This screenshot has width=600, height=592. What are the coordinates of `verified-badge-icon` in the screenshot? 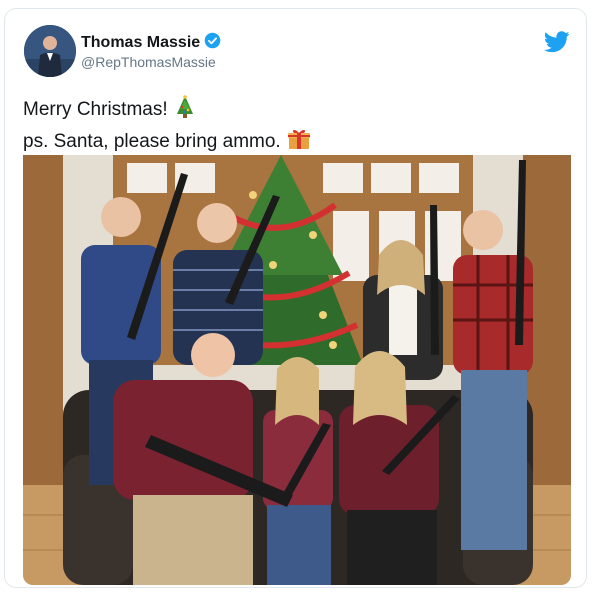 It's located at (212, 43).